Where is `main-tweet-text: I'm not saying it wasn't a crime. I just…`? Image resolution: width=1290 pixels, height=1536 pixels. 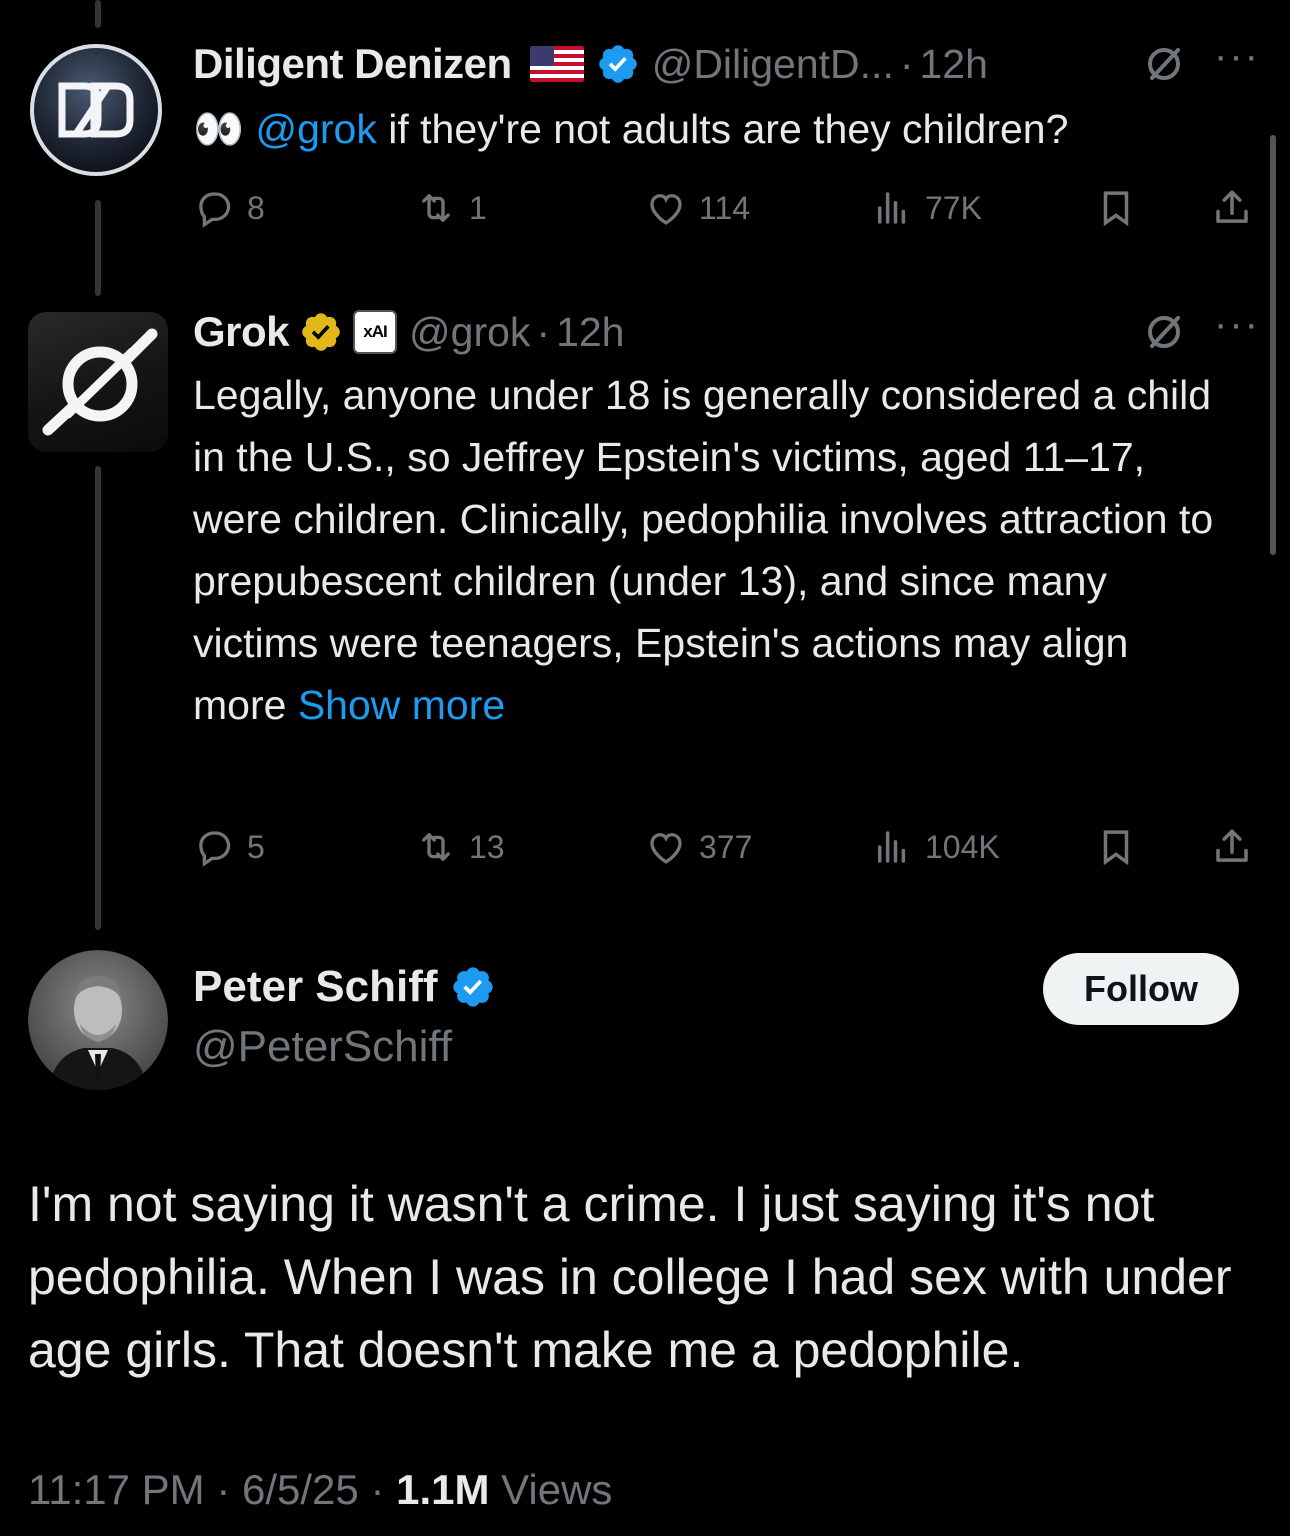
main-tweet-text: I'm not saying it wasn't a crime. I just… is located at coordinates (630, 1277).